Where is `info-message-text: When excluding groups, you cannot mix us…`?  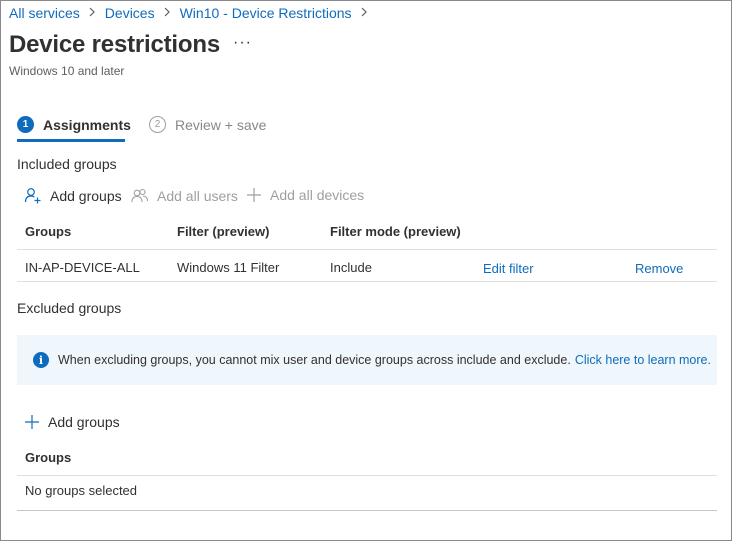 info-message-text: When excluding groups, you cannot mix us… is located at coordinates (314, 360).